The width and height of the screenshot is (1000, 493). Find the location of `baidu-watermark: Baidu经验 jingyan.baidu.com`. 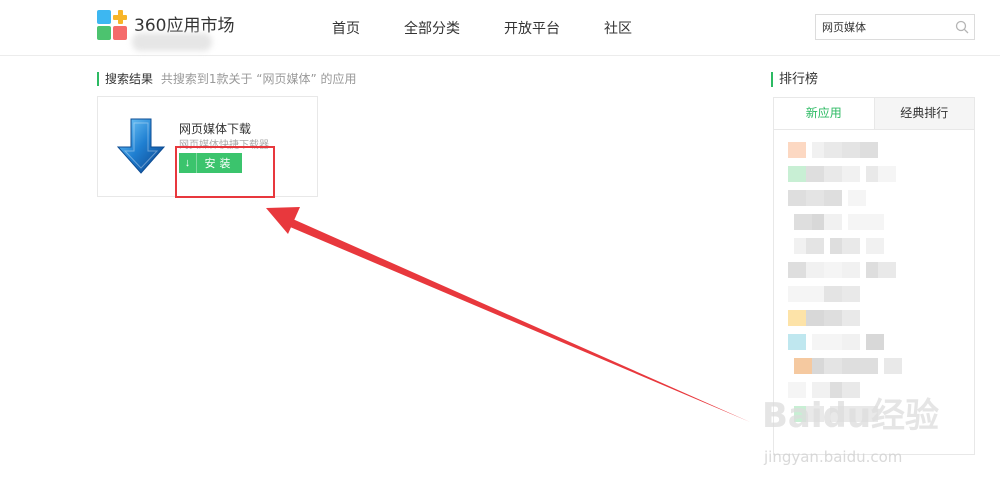

baidu-watermark: Baidu经验 jingyan.baidu.com is located at coordinates (857, 433).